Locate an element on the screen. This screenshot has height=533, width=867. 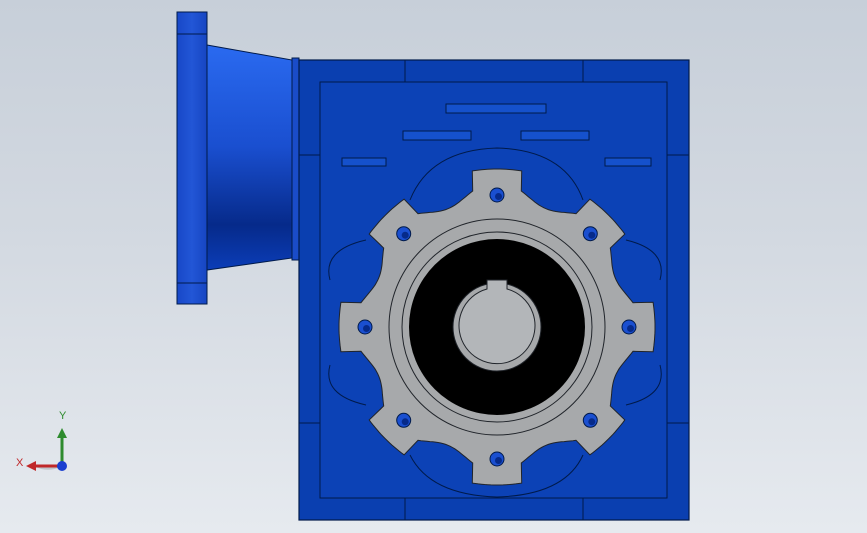
y-axis-label: Y is located at coordinates (63, 416).